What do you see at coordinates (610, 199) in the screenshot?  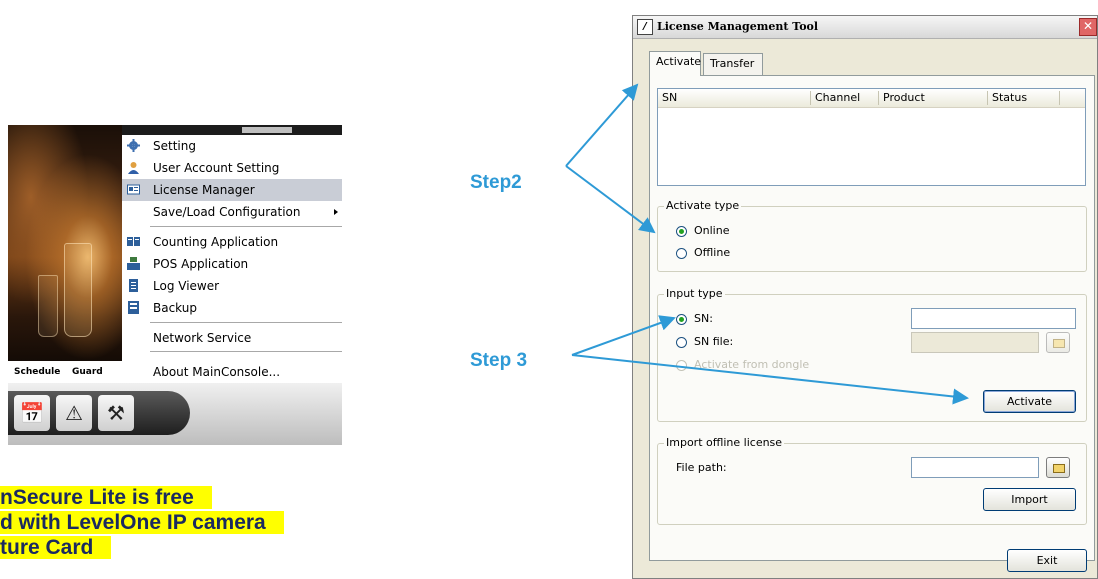 I see `step2-arrow-to-online-radio` at bounding box center [610, 199].